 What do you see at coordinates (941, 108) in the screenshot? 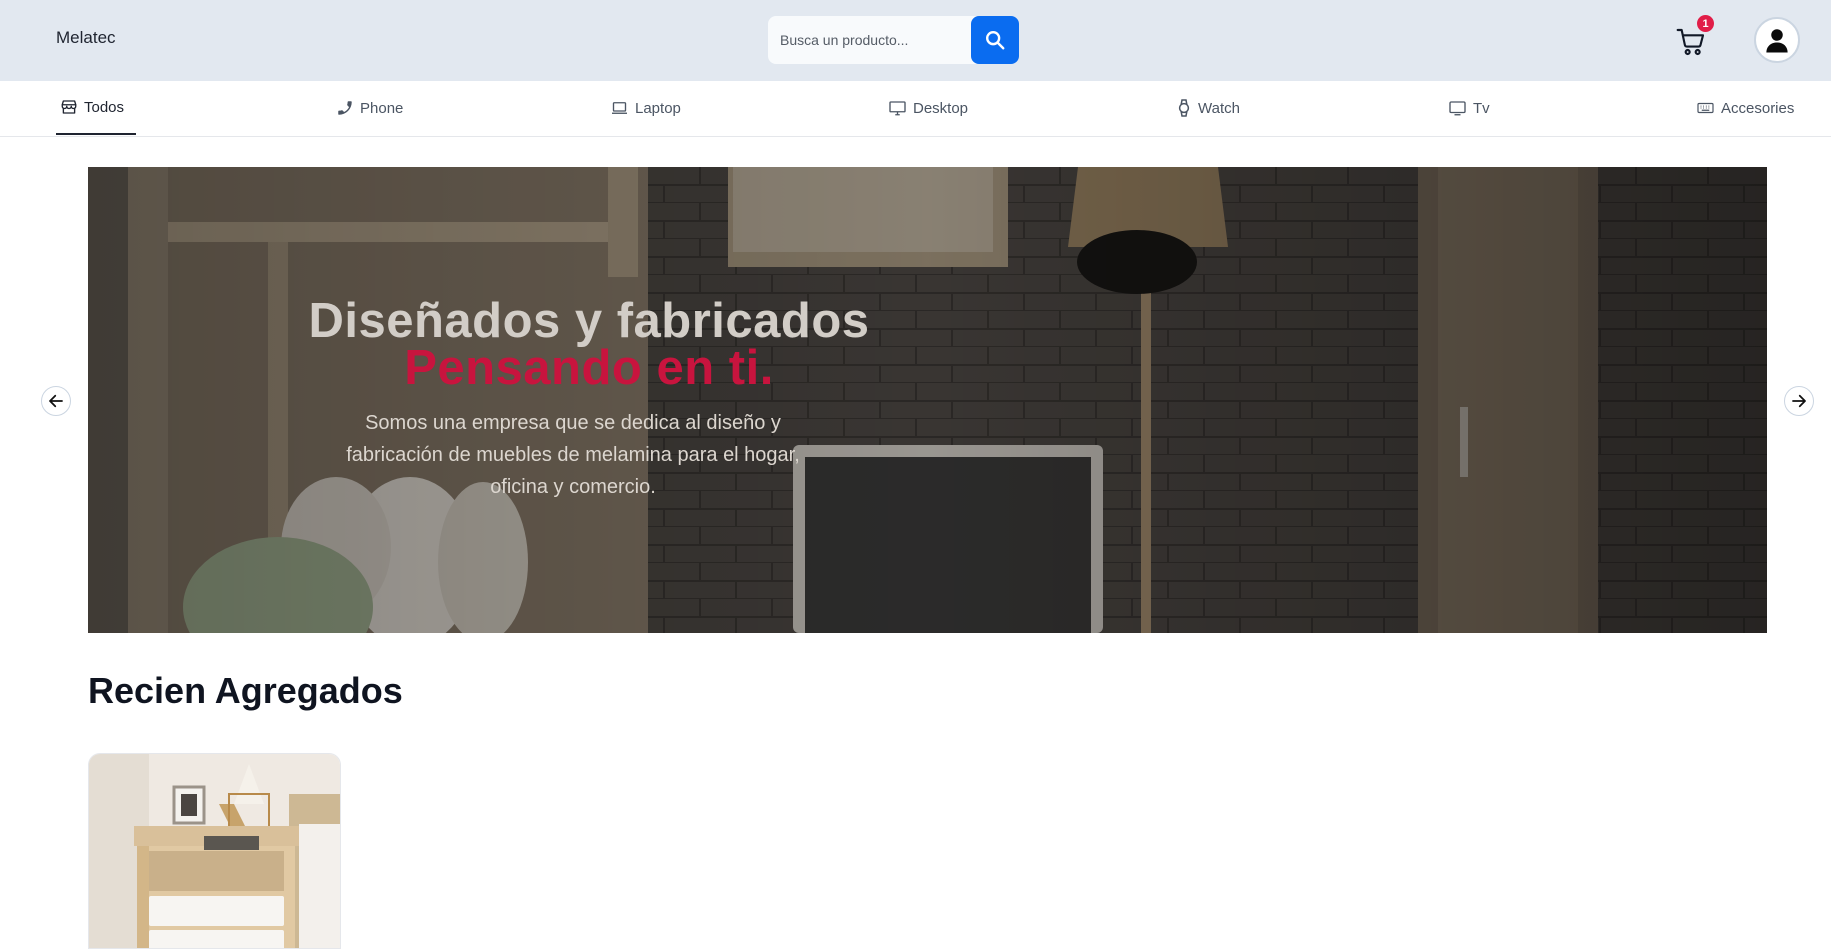
I see `tab-label: Desktop` at bounding box center [941, 108].